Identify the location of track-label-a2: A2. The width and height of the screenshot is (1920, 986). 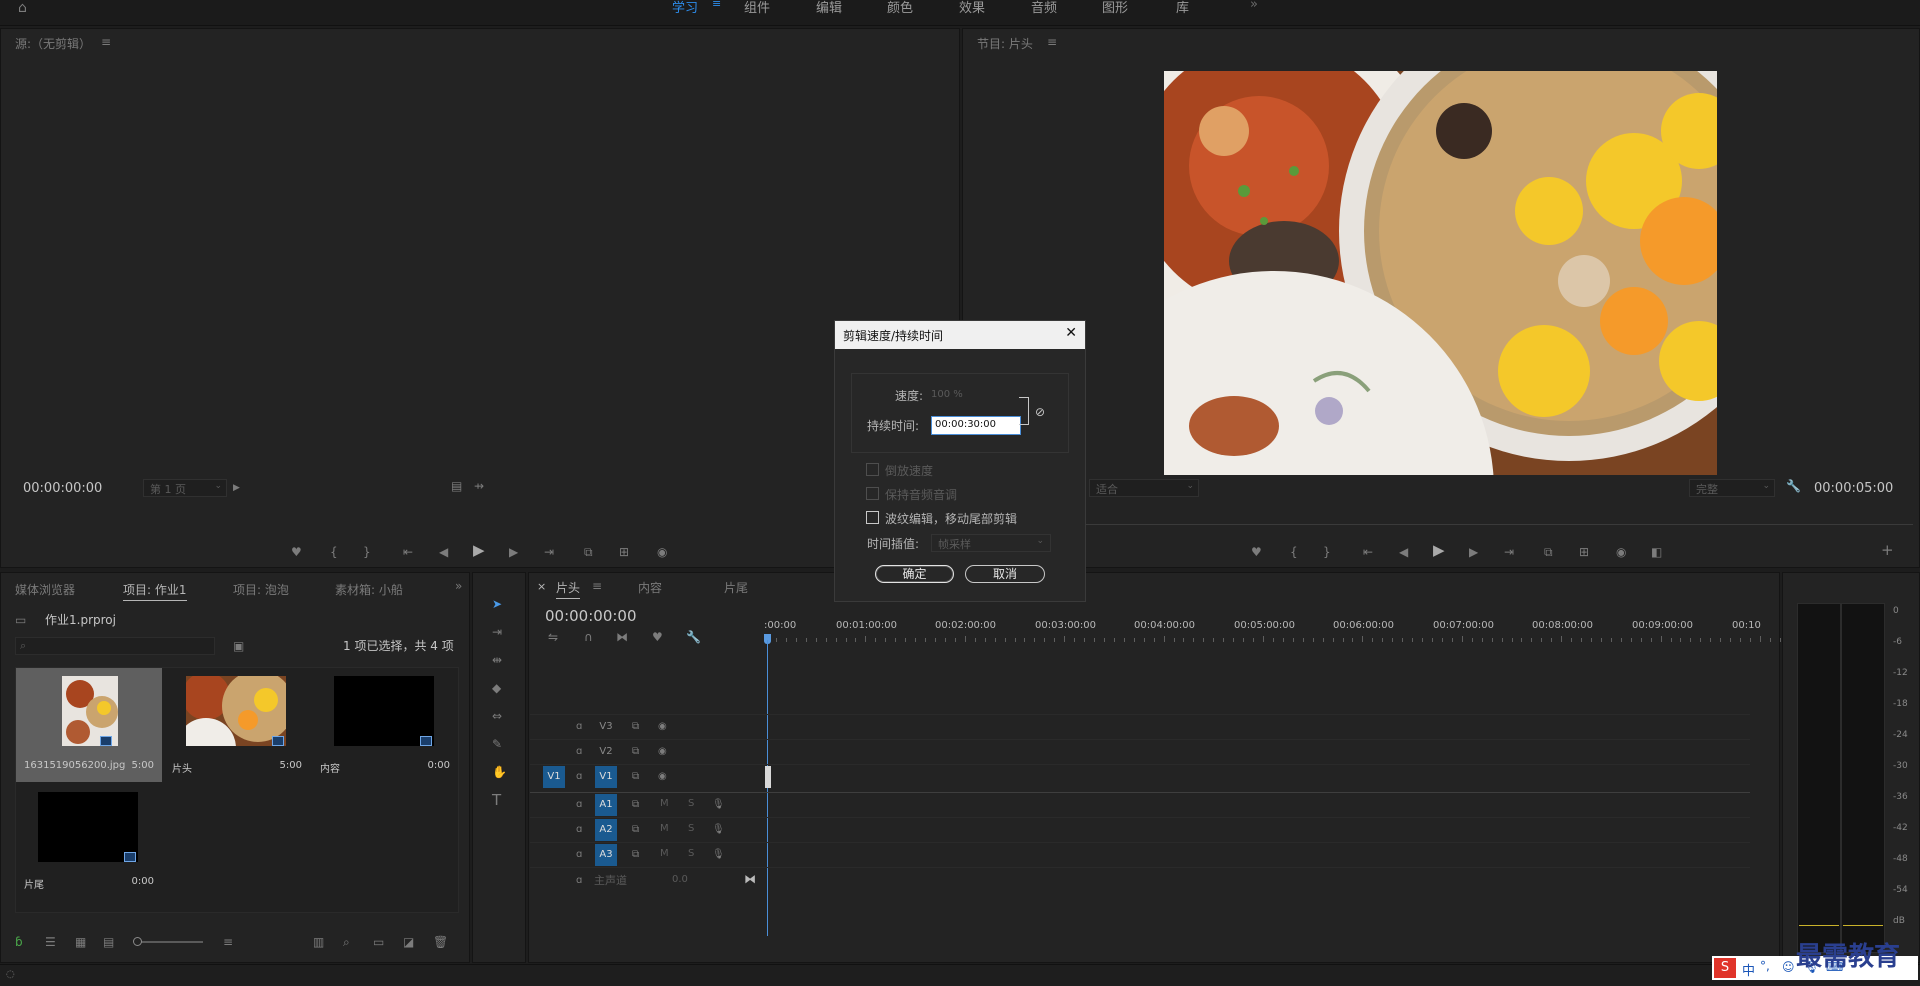
(606, 830).